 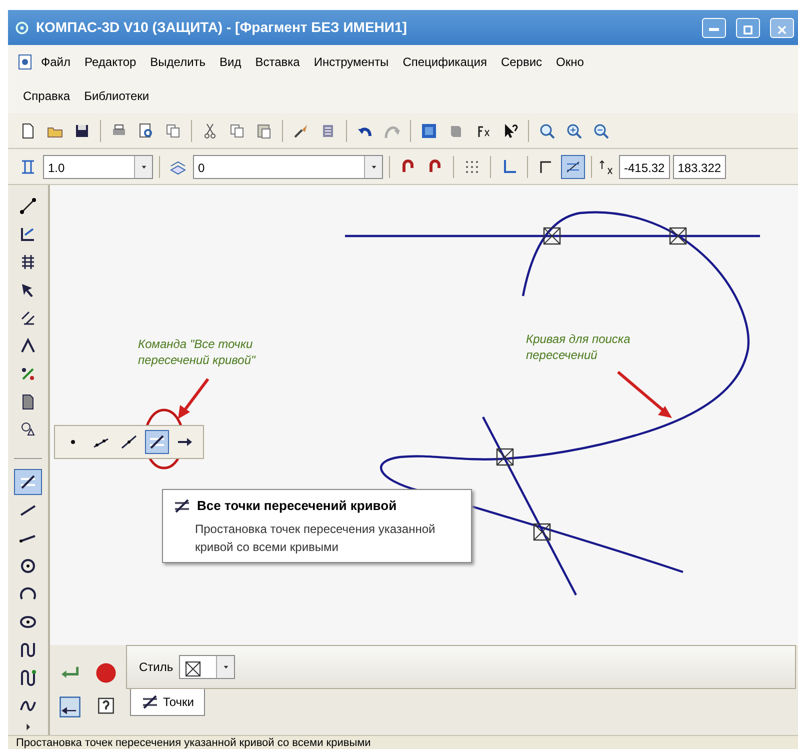 I want to click on menu-item: Редактор, so click(x=111, y=62).